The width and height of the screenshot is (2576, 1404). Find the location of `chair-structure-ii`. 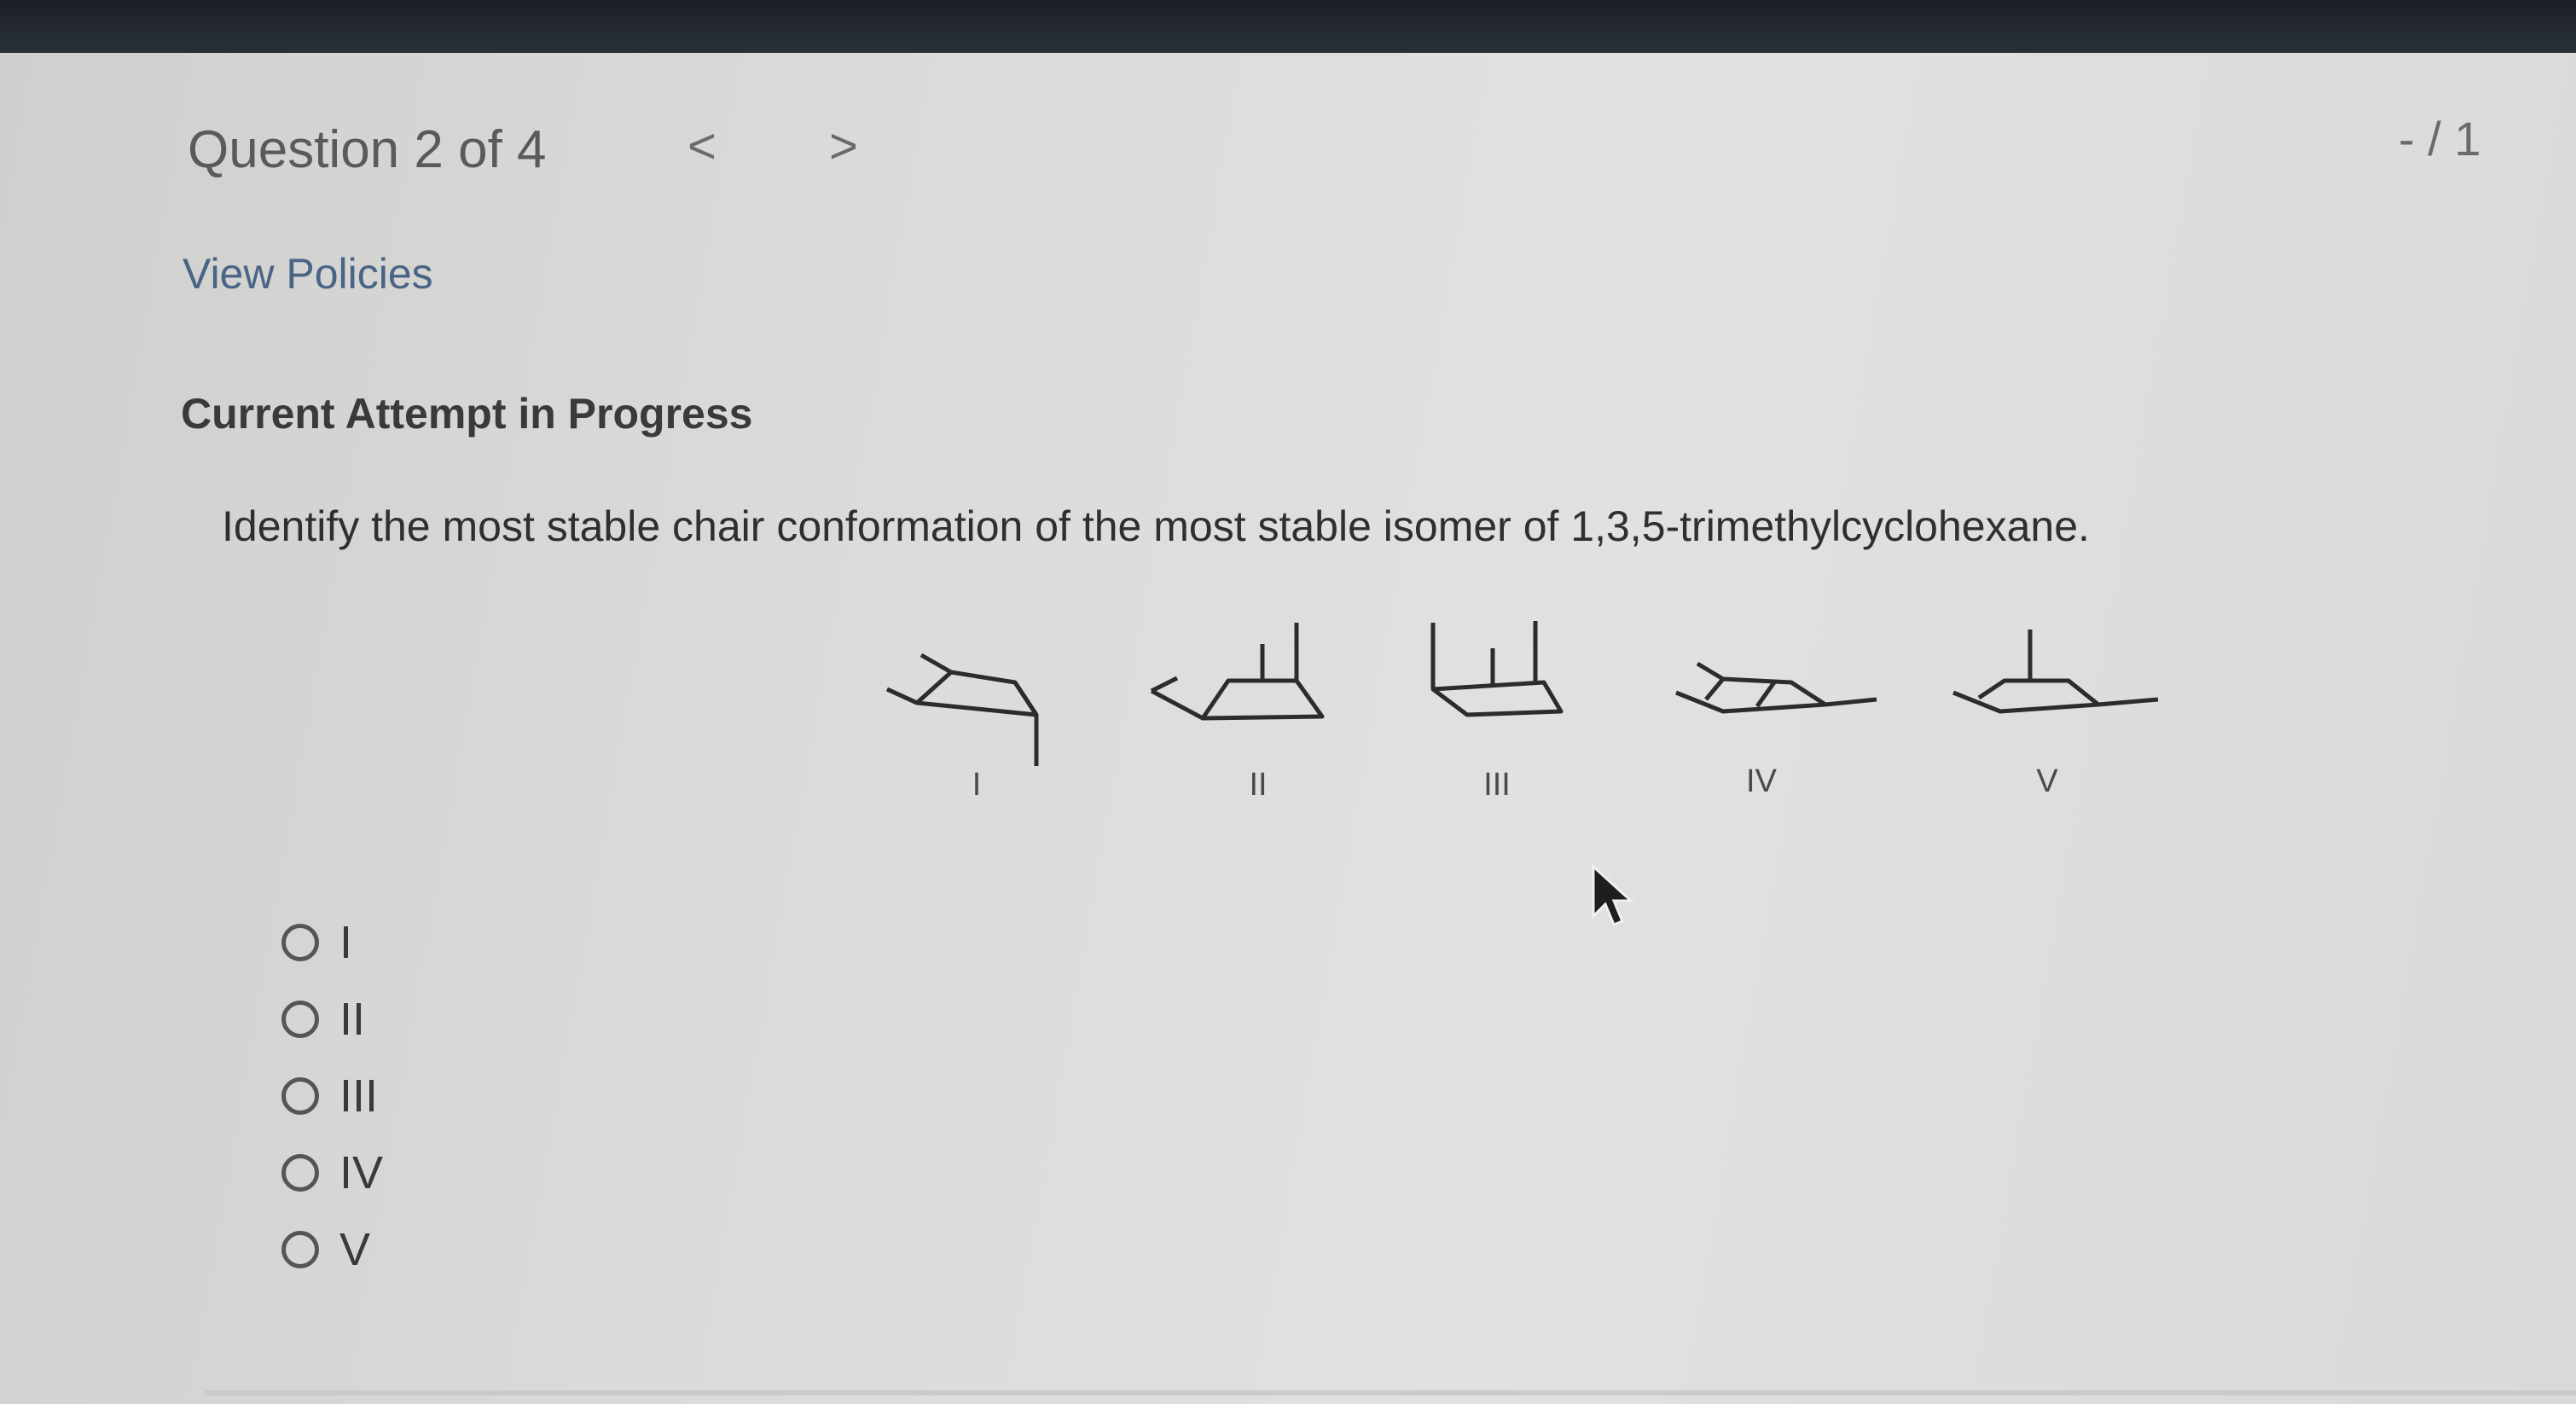

chair-structure-ii is located at coordinates (1237, 672).